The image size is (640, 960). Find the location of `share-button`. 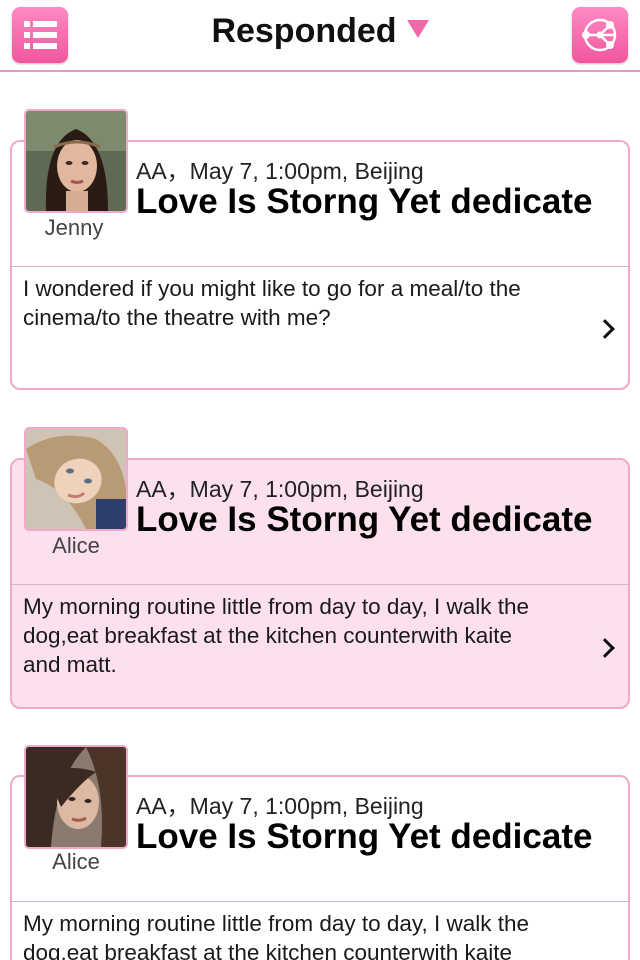

share-button is located at coordinates (600, 35).